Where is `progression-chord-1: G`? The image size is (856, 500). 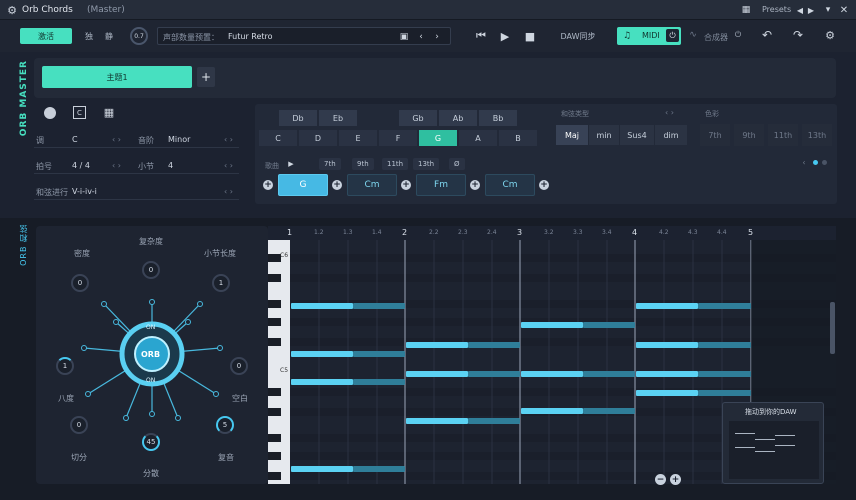
progression-chord-1: G is located at coordinates (303, 185).